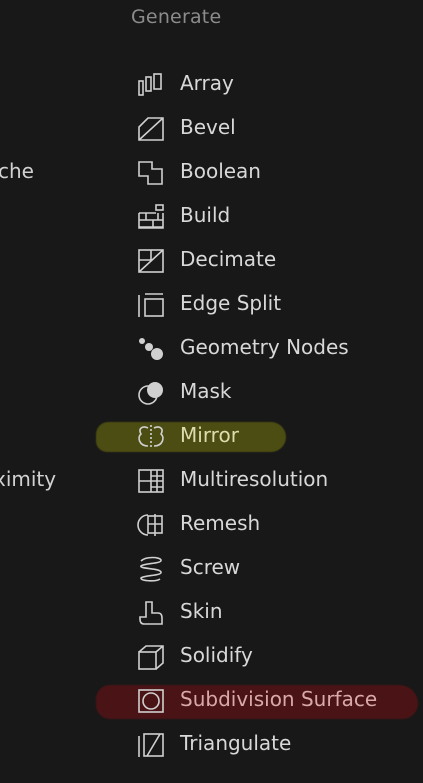 The width and height of the screenshot is (423, 783). I want to click on menu-item-triangulate: Triangulate, so click(211, 744).